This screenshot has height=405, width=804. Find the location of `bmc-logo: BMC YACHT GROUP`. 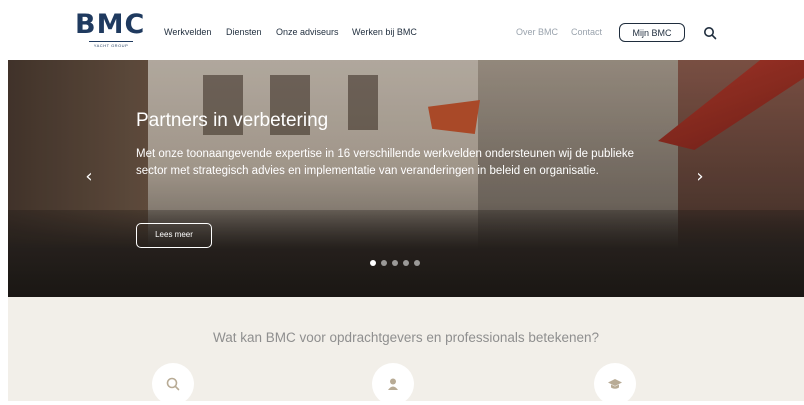

bmc-logo: BMC YACHT GROUP is located at coordinates (111, 30).